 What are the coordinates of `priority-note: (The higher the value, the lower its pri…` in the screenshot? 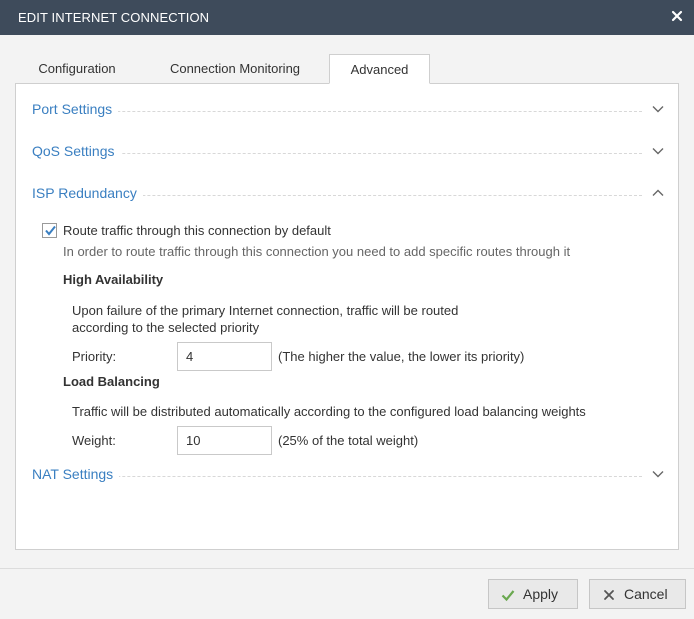 It's located at (401, 356).